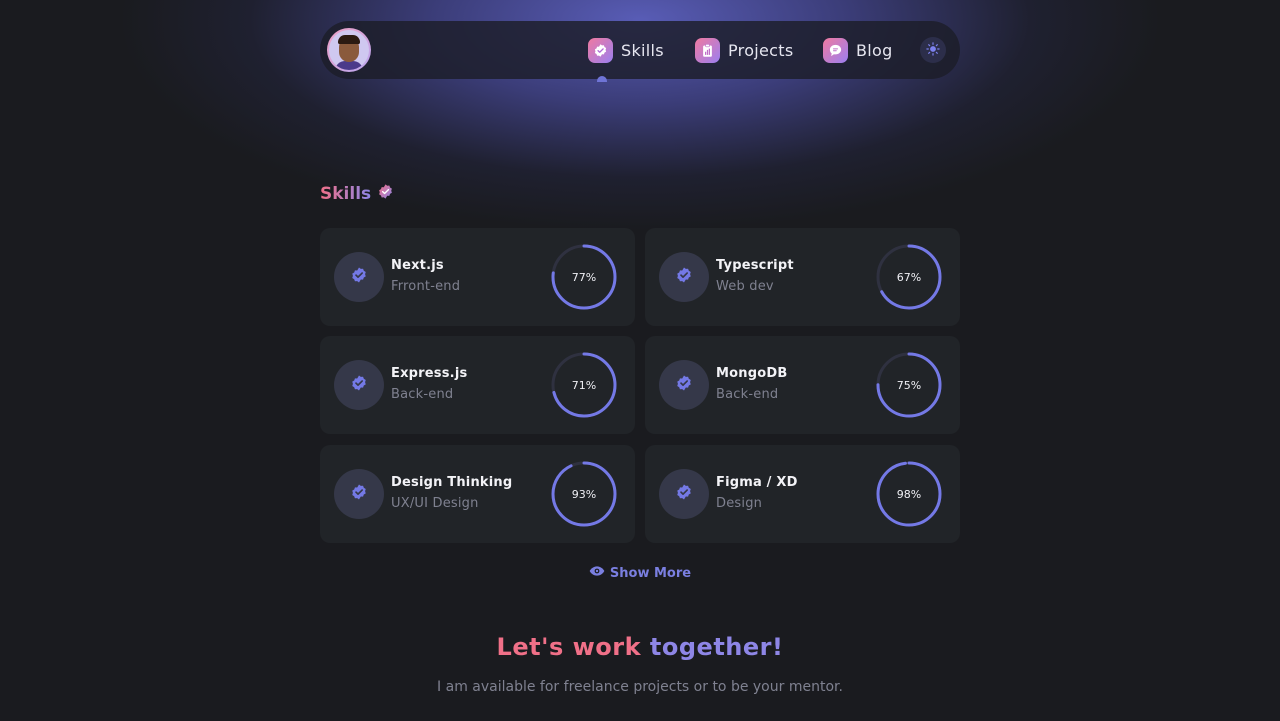  Describe the element at coordinates (452, 482) in the screenshot. I see `skill-name: Design Thinking` at that location.